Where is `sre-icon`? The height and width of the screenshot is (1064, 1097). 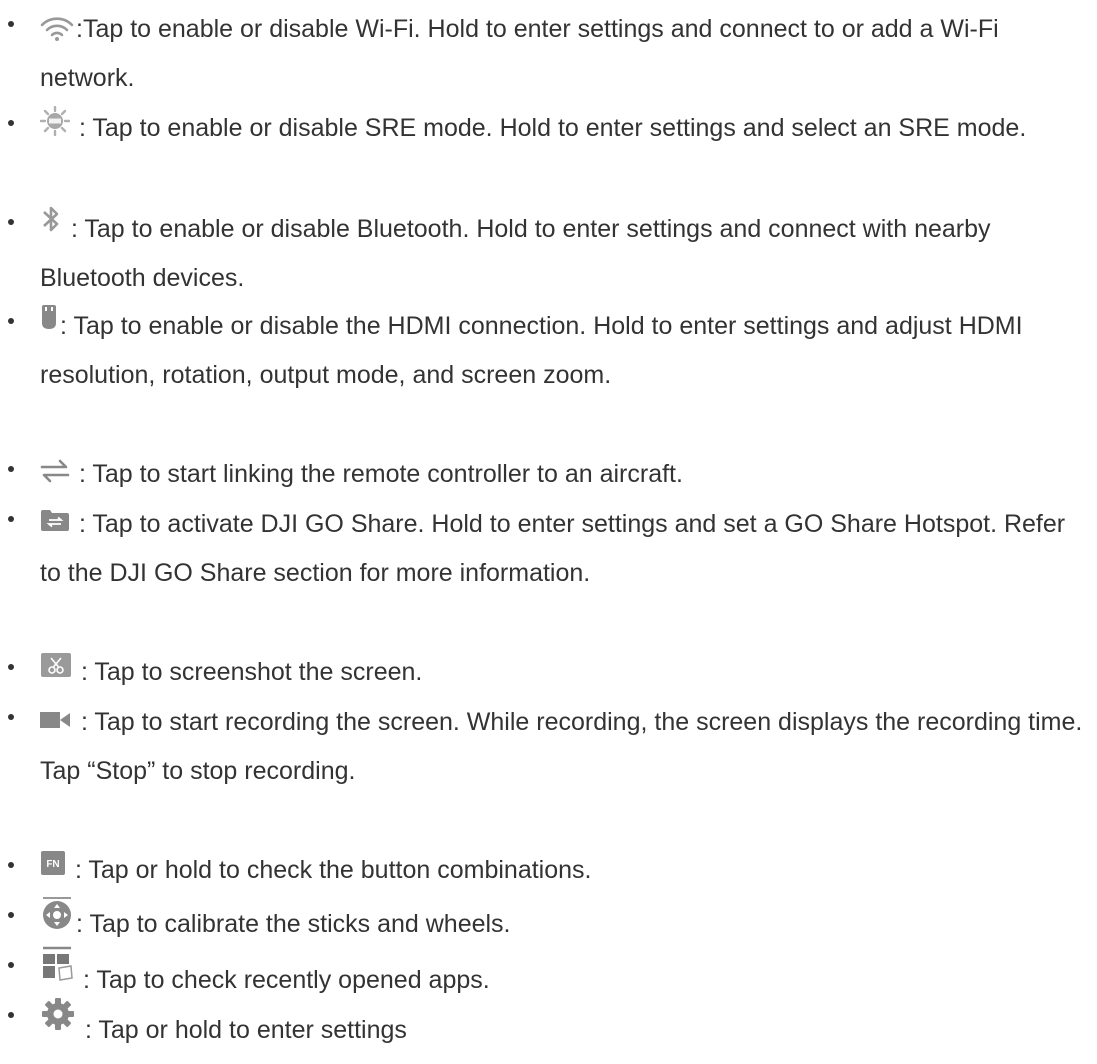 sre-icon is located at coordinates (55, 121).